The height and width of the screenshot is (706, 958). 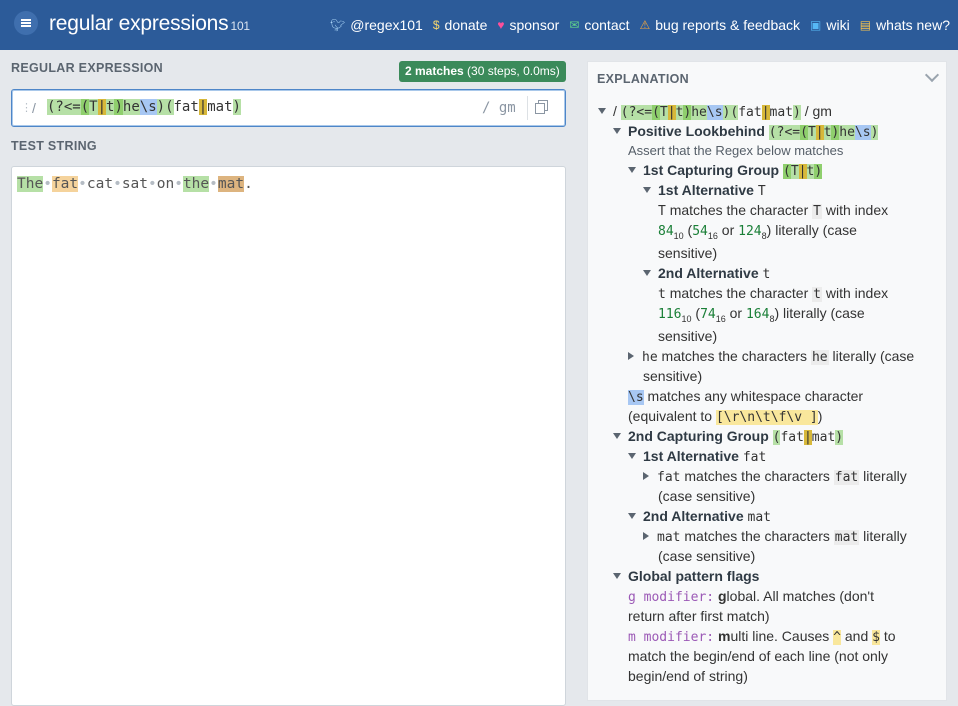 I want to click on nav-link-label: wiki, so click(x=838, y=25).